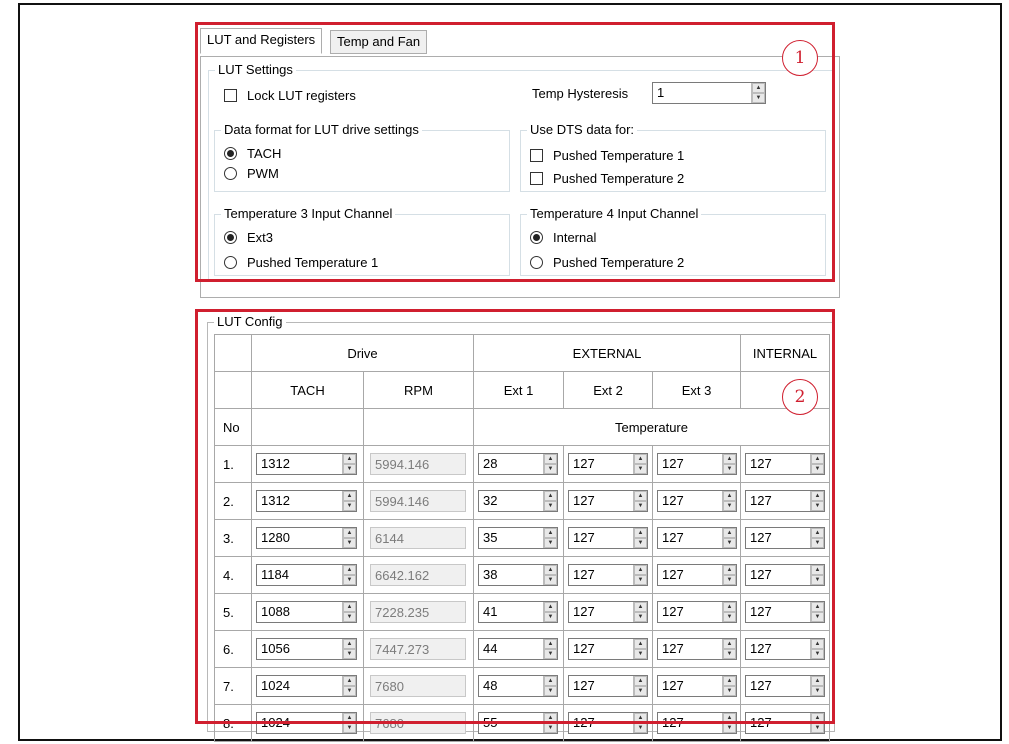  What do you see at coordinates (248, 237) in the screenshot?
I see `radio-ext3: Ext3` at bounding box center [248, 237].